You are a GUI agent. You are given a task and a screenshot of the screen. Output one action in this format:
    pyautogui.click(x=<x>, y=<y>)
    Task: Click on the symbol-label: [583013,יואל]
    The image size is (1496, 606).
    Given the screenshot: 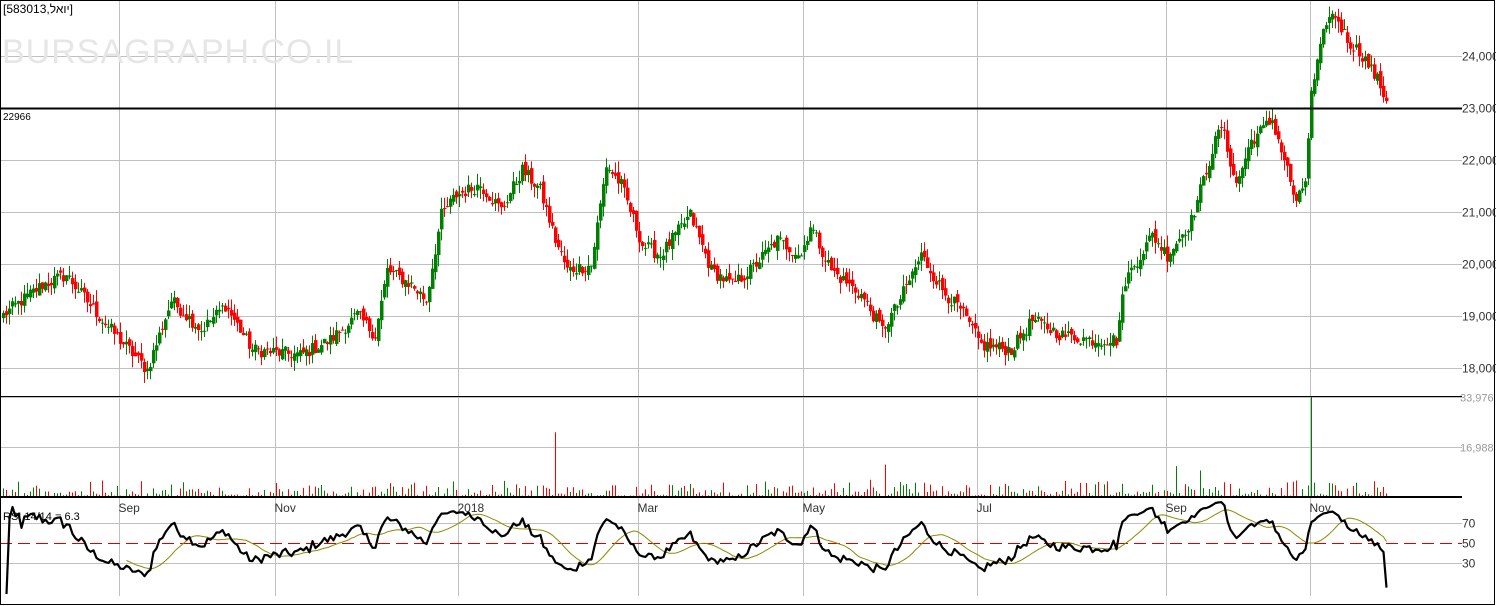 What is the action you would take?
    pyautogui.click(x=38, y=9)
    